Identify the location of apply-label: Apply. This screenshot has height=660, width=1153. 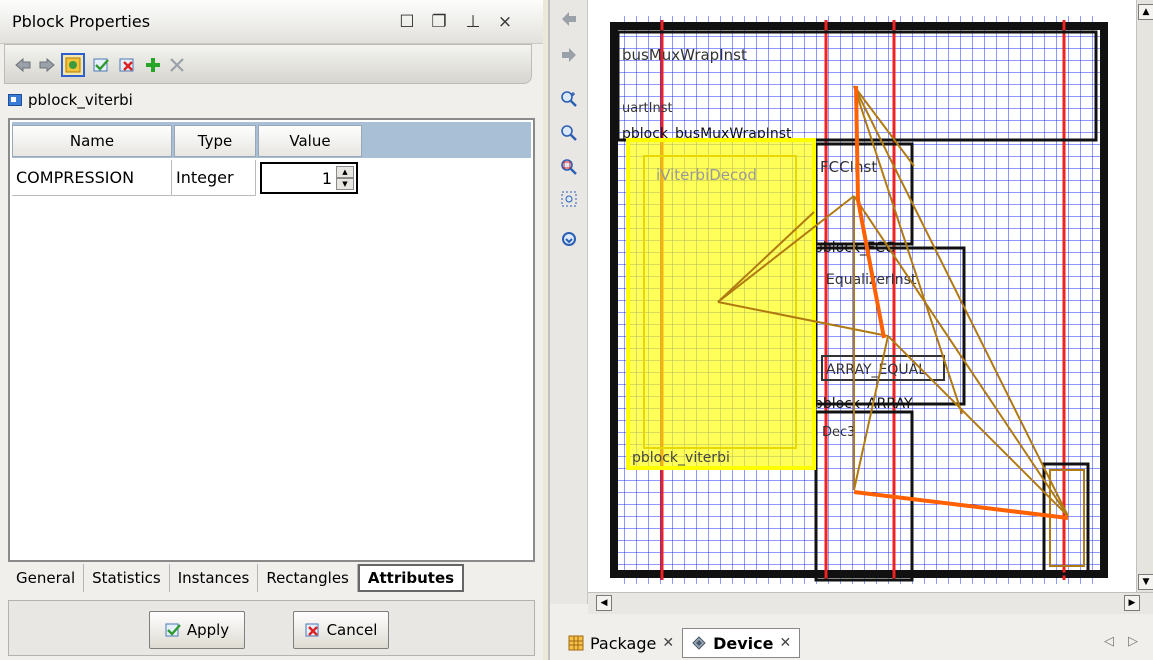
(208, 630).